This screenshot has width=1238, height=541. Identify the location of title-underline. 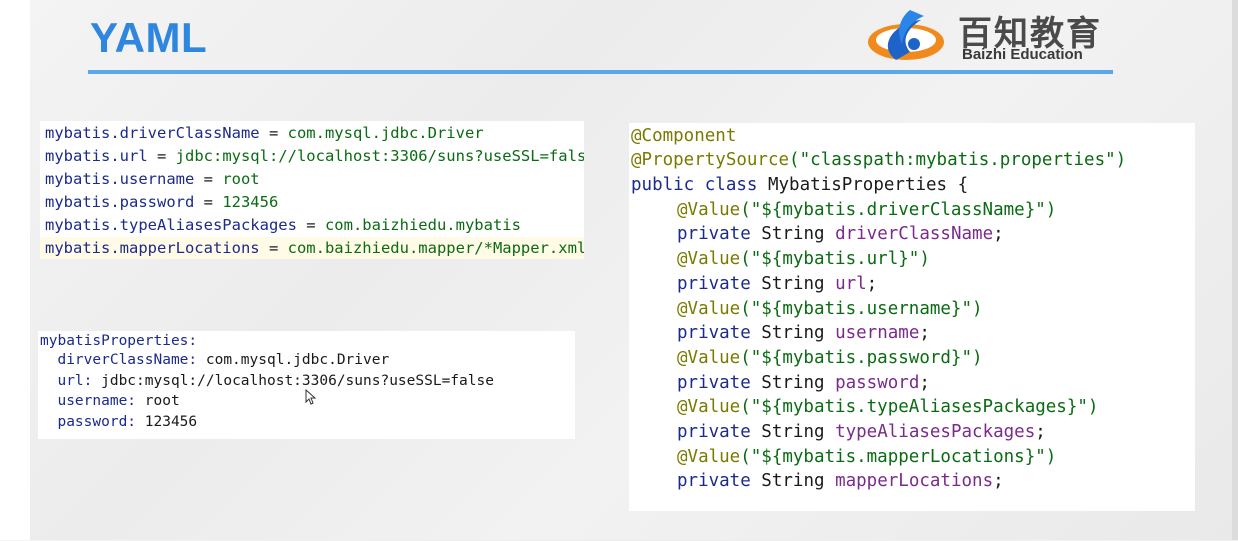
(600, 72).